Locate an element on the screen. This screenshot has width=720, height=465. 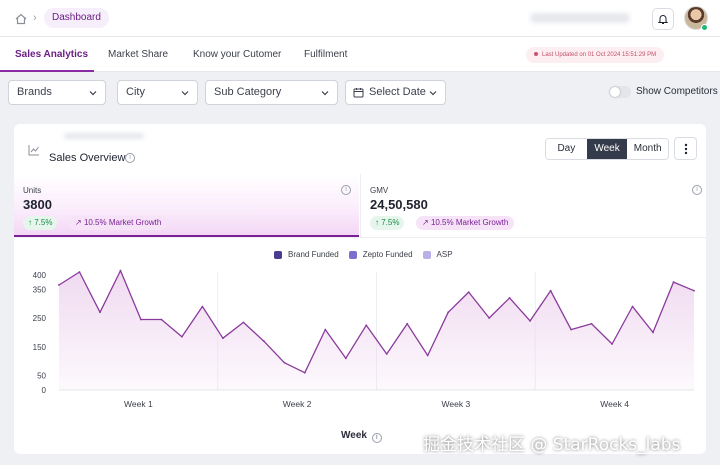
legend-label: Zepto Funded is located at coordinates (387, 254).